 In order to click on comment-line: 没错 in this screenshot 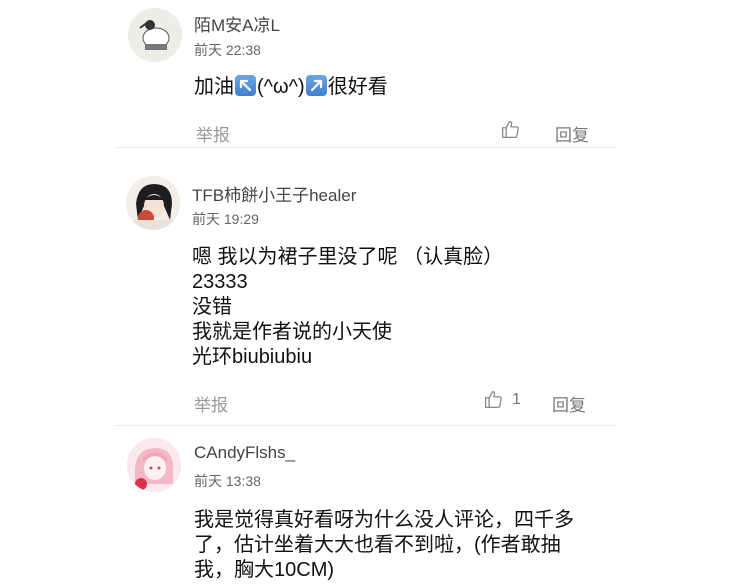, I will do `click(212, 307)`.